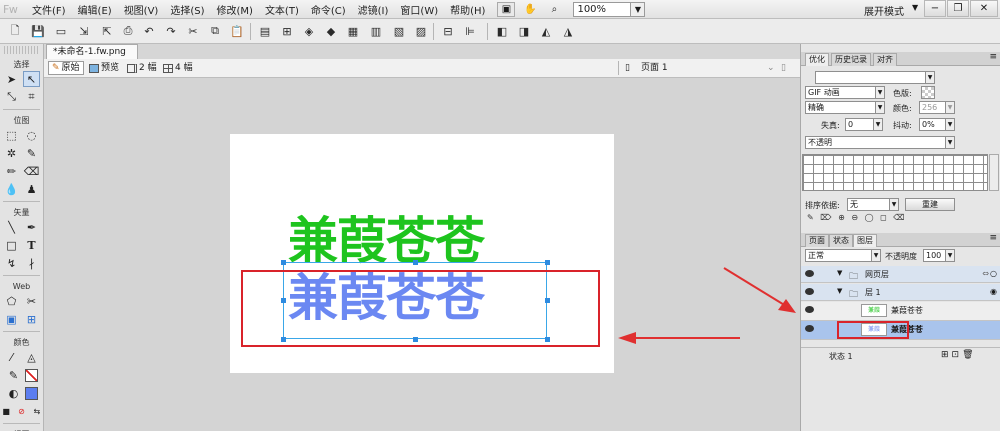 The width and height of the screenshot is (1000, 431). I want to click on blend-mode-value: 正常, so click(816, 255).